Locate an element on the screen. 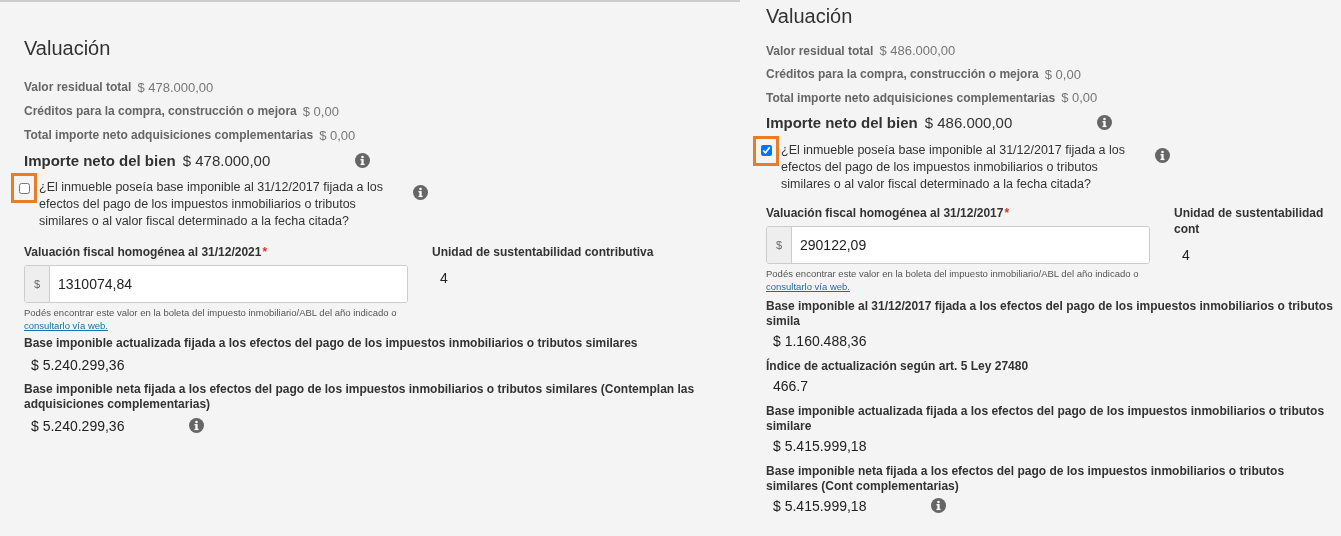 Image resolution: width=1341 pixels, height=536 pixels. result-label: Base imponible neta fijada a los efectos del pago de los impuestos inmobiliarios o tributos similares (Contemplan las adquisiciones complementarias) is located at coordinates (360, 397).